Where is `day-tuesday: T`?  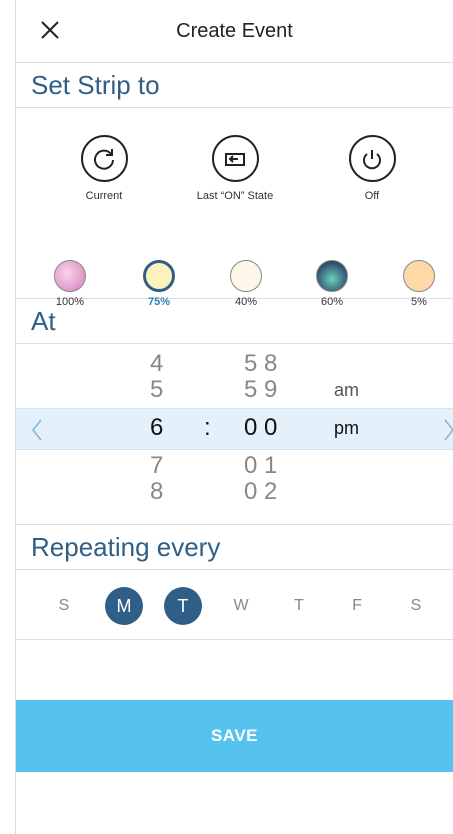 day-tuesday: T is located at coordinates (183, 606).